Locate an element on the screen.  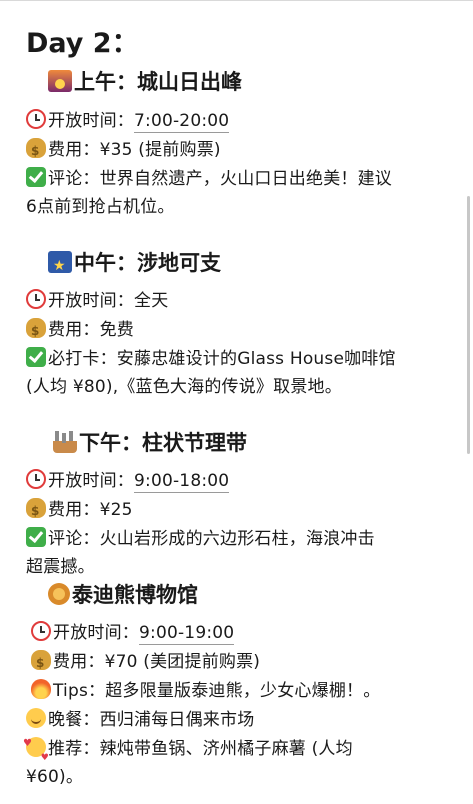
scrollbar is located at coordinates (468, 325).